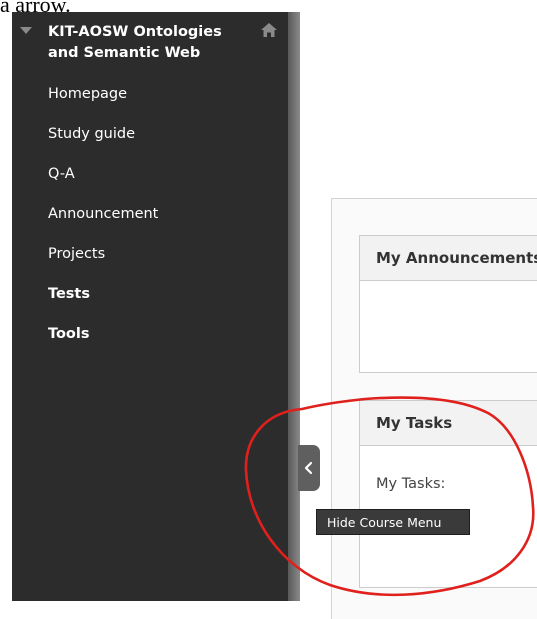  I want to click on hide-course-menu-tooltip: Hide Course Menu, so click(393, 522).